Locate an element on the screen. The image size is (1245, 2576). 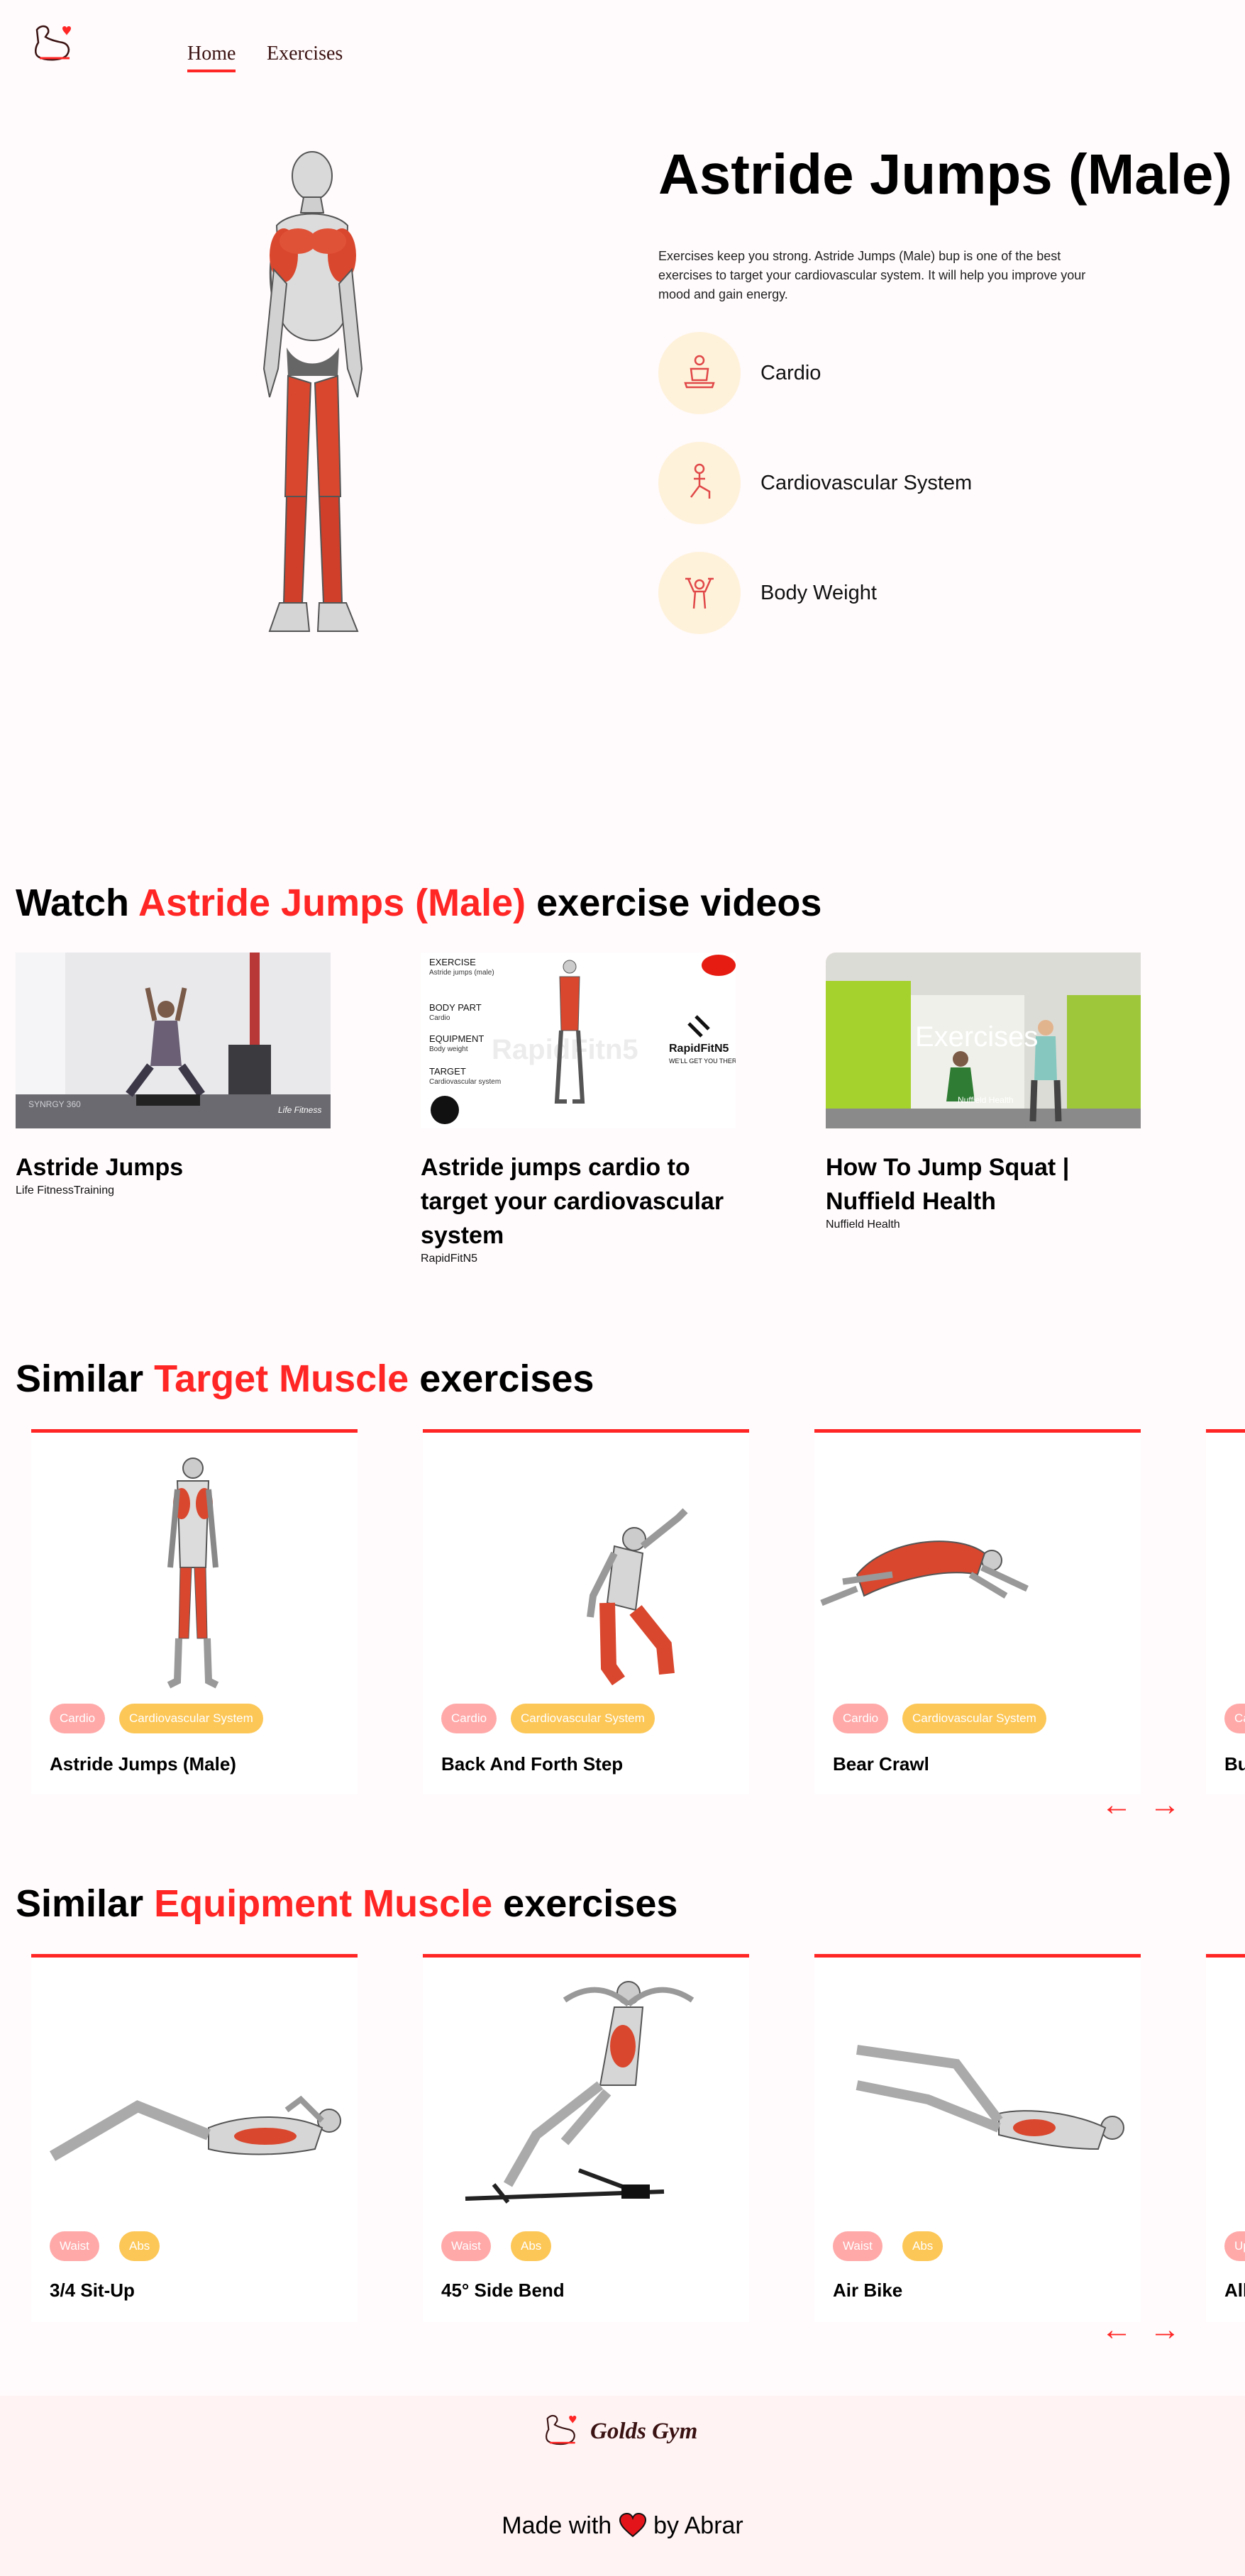
exercise-card: Waist Abs Air Bike is located at coordinates (977, 2138).